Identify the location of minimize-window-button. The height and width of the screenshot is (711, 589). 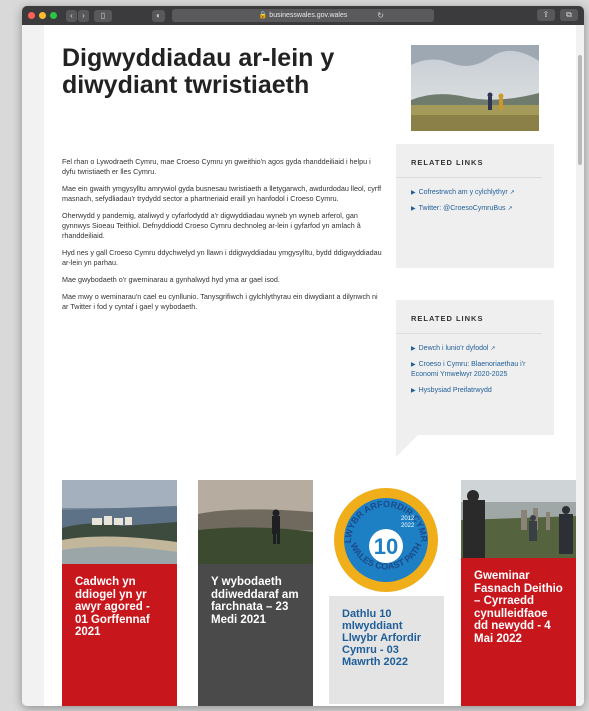
(42, 15).